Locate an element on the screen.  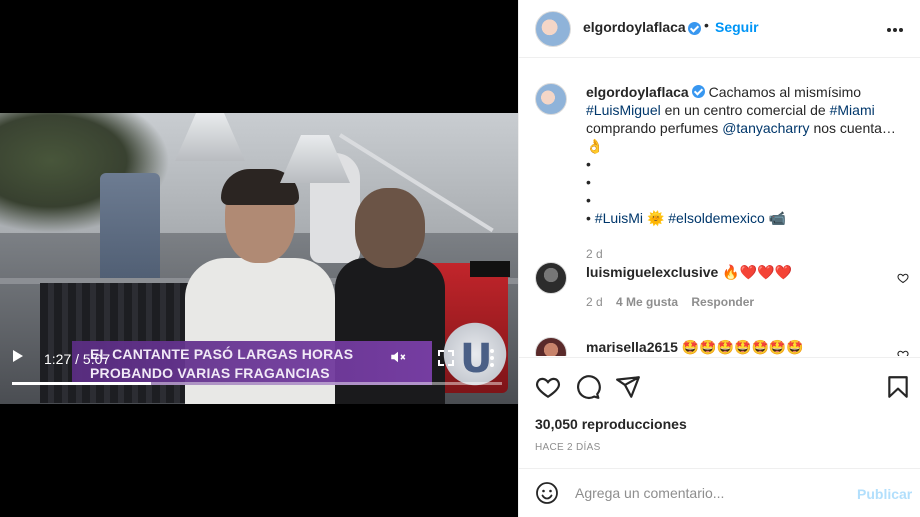
emoji-icon is located at coordinates (547, 493).